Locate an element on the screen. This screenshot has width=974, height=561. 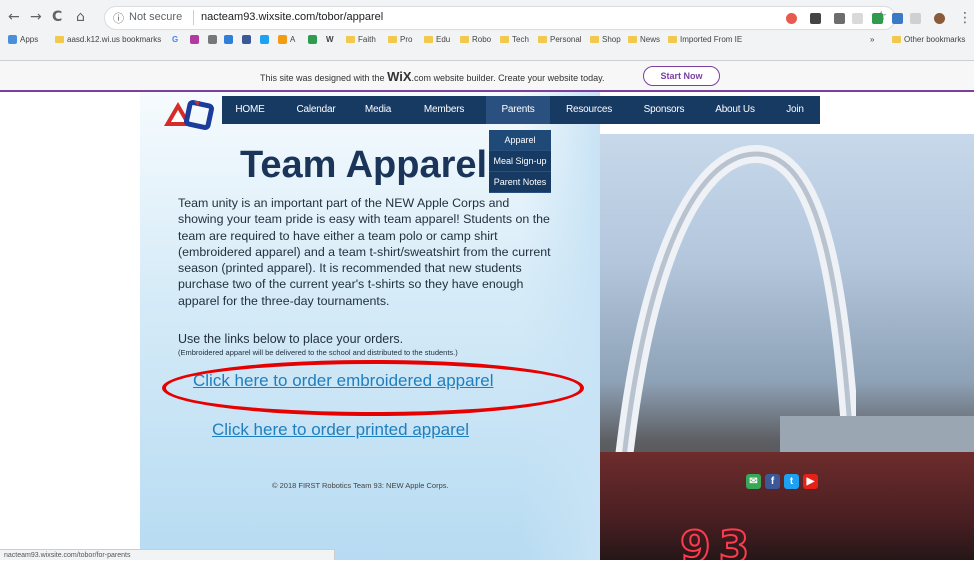
back-button: ← is located at coordinates (14, 17).